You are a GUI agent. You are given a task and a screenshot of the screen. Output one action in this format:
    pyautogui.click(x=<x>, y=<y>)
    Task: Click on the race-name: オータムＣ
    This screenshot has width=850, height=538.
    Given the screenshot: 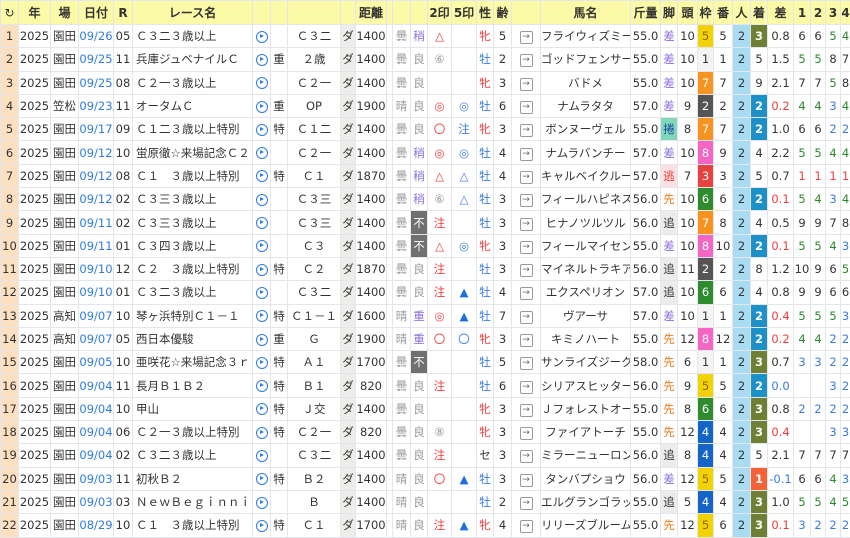 What is the action you would take?
    pyautogui.click(x=193, y=105)
    